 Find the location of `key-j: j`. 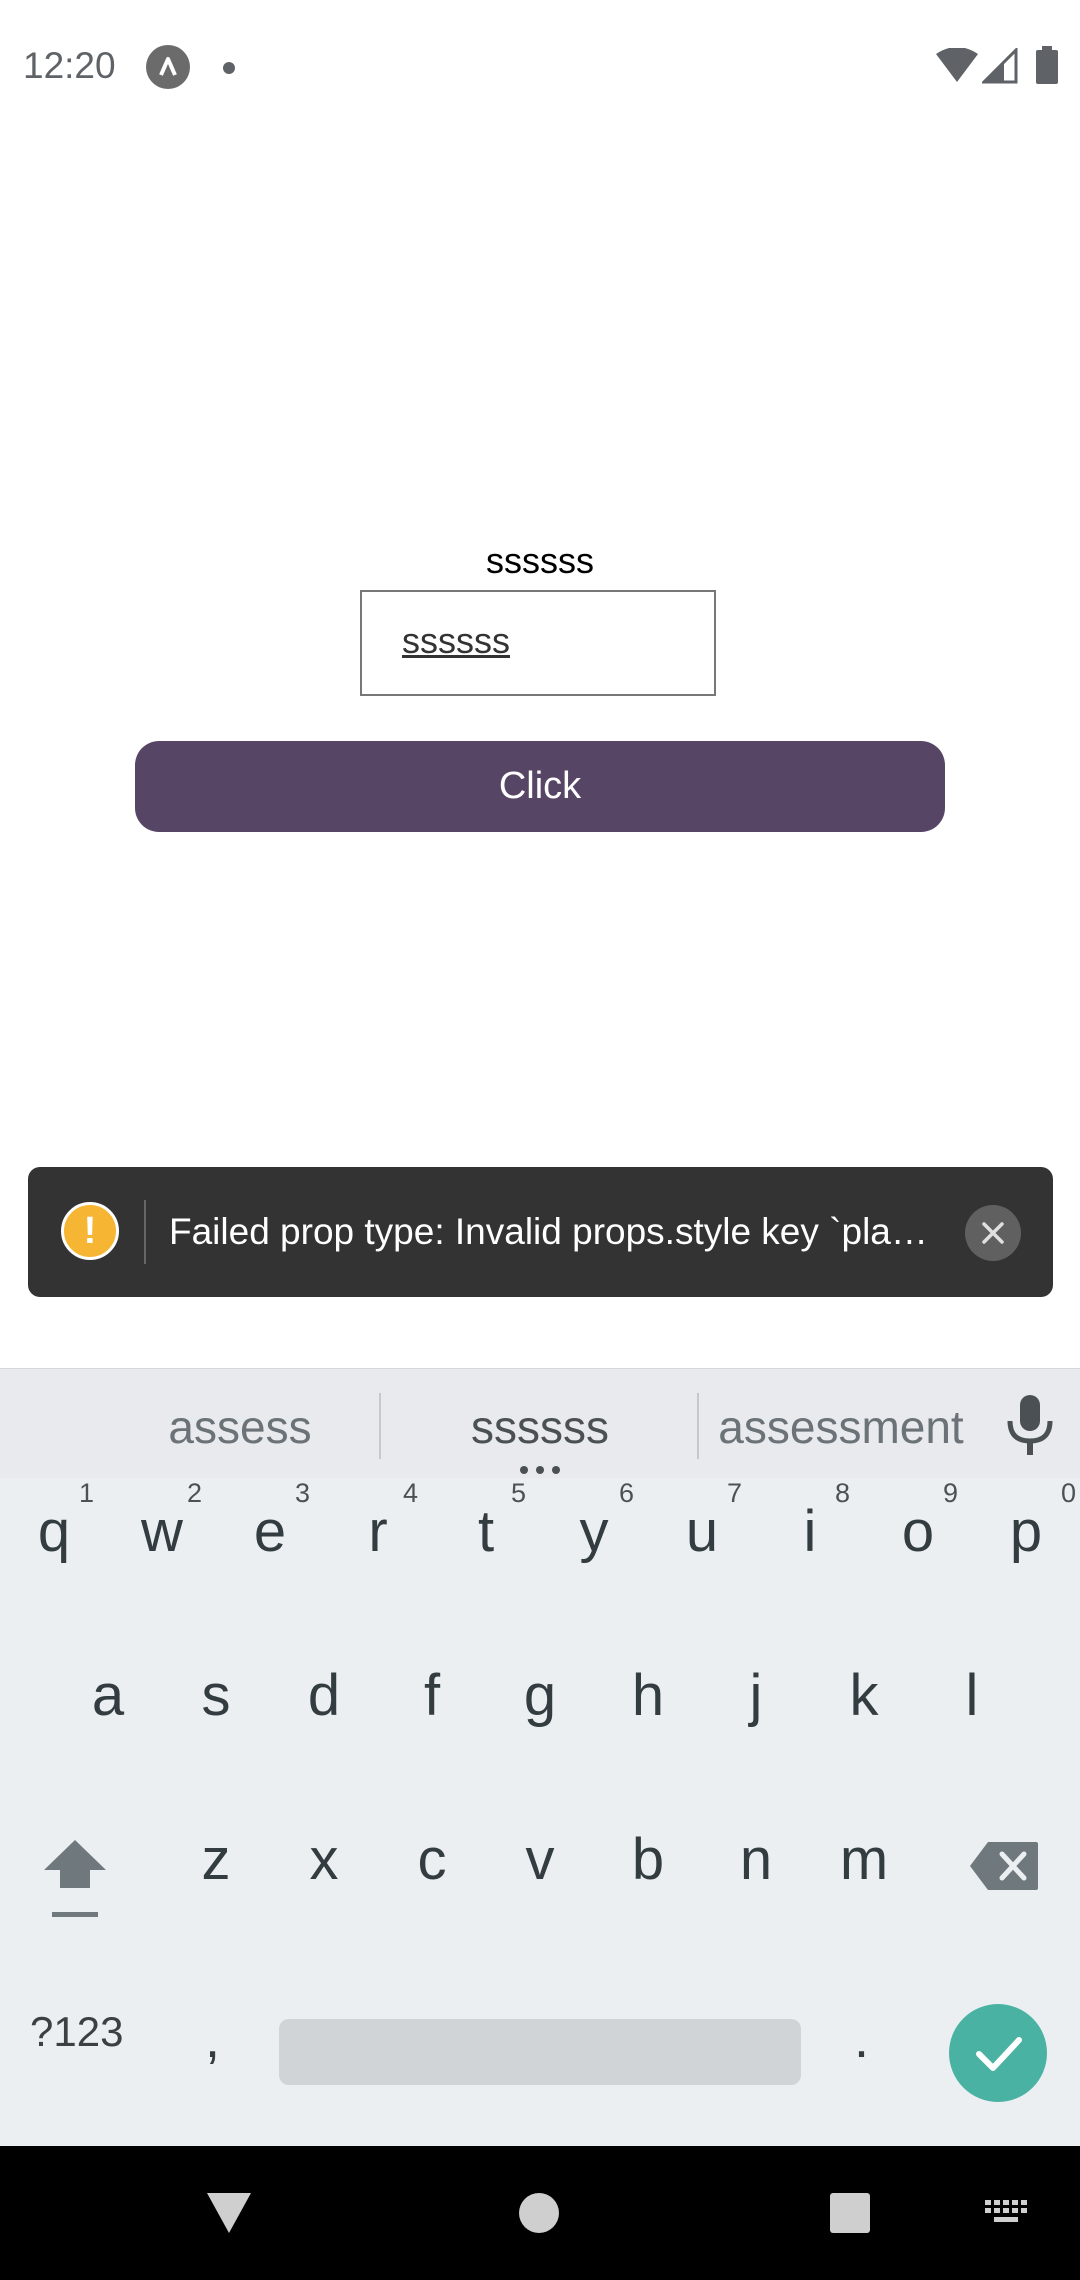

key-j: j is located at coordinates (756, 1702).